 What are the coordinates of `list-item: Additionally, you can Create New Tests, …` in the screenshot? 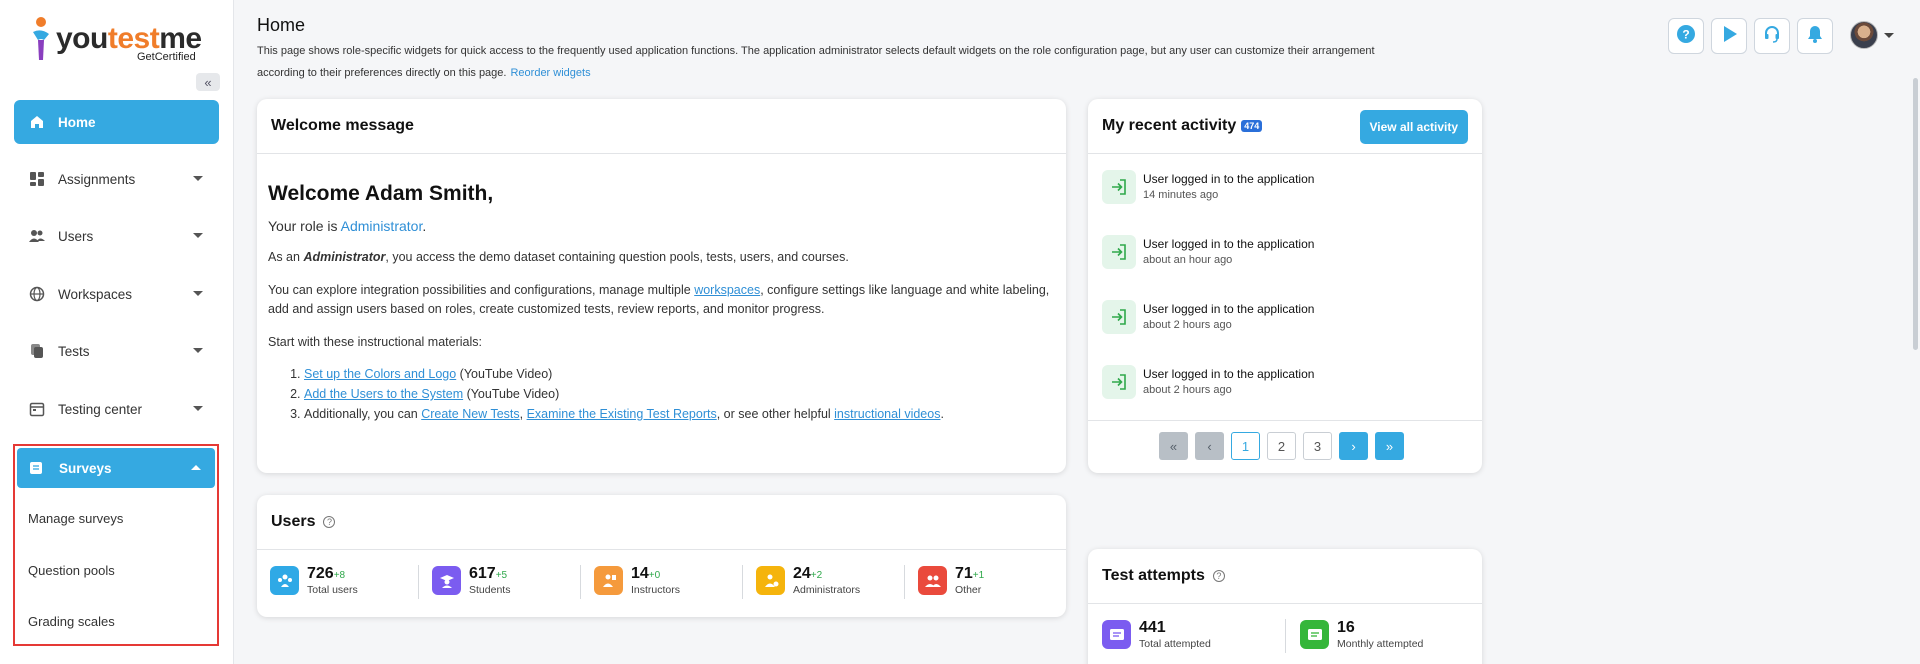 It's located at (679, 414).